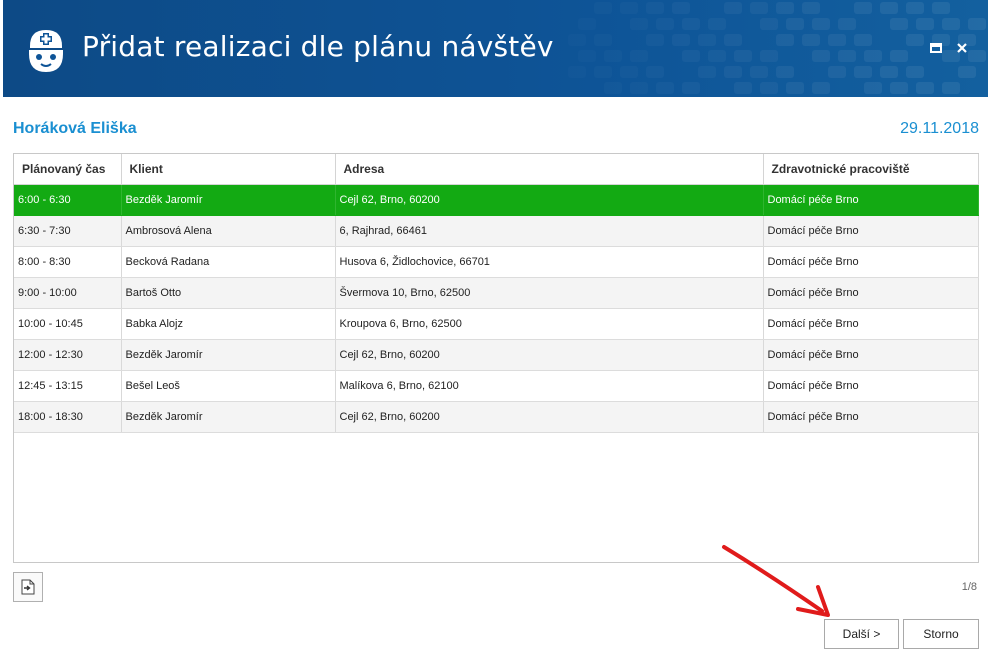 The image size is (991, 658). What do you see at coordinates (549, 231) in the screenshot?
I see `column-address-cell: 6, Rajhrad, 66461` at bounding box center [549, 231].